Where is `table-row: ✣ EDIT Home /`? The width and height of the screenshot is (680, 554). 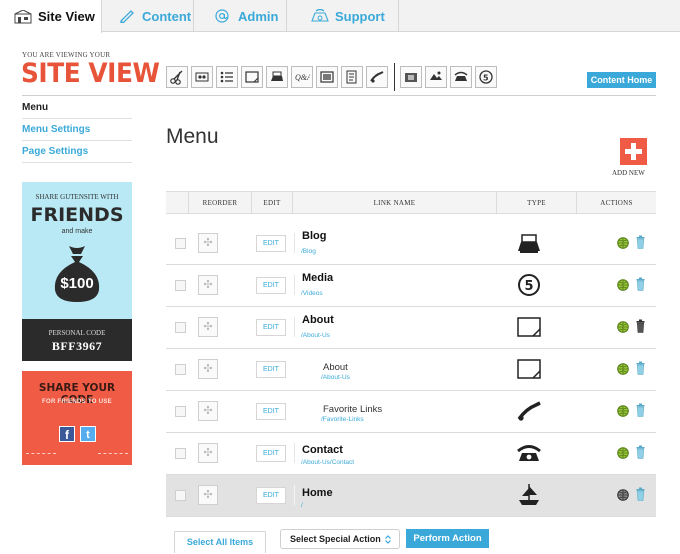 table-row: ✣ EDIT Home / is located at coordinates (411, 496).